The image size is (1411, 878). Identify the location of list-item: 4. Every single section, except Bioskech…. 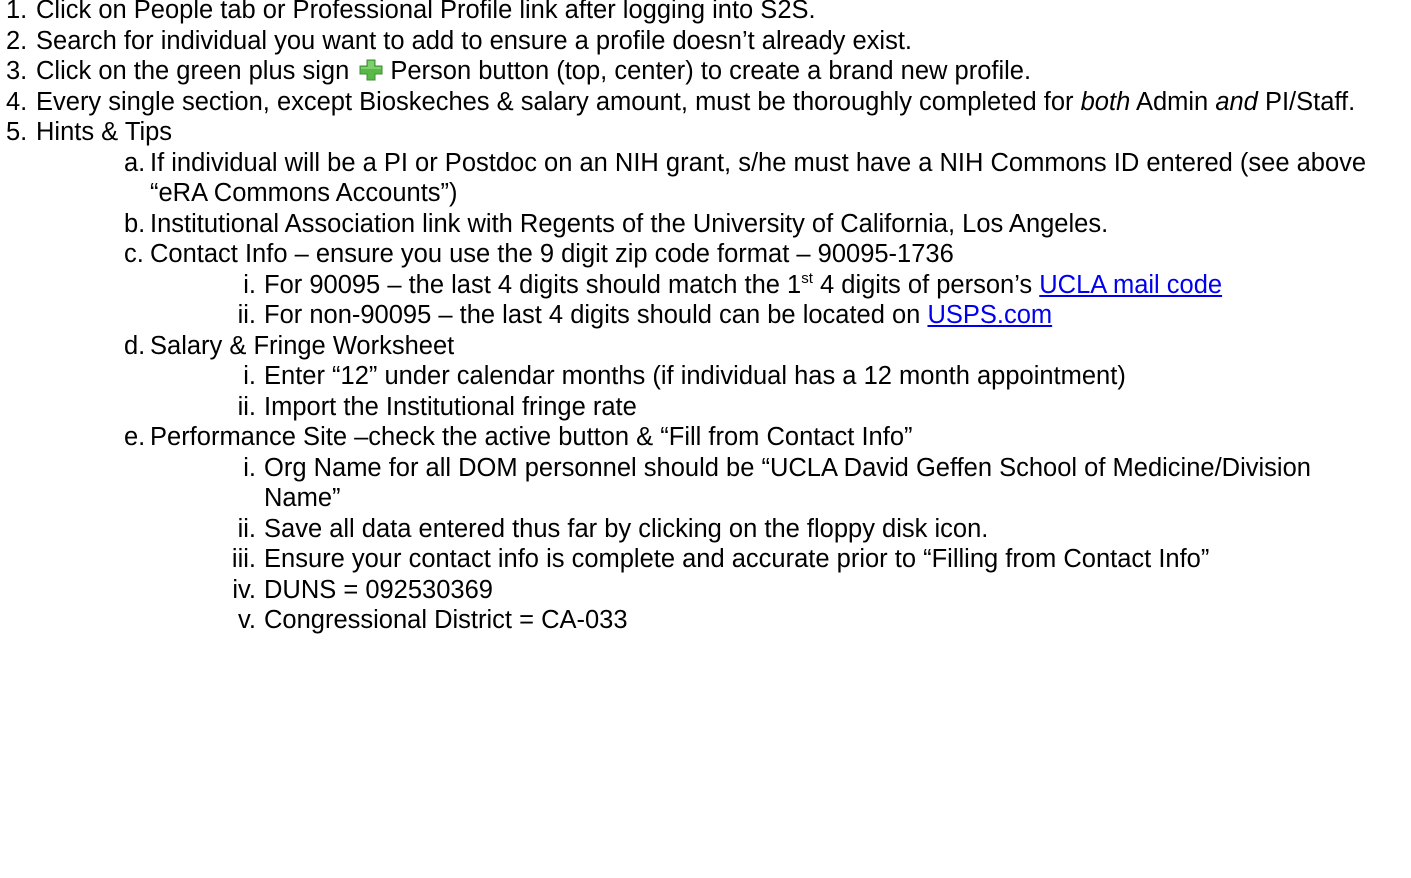
(705, 102).